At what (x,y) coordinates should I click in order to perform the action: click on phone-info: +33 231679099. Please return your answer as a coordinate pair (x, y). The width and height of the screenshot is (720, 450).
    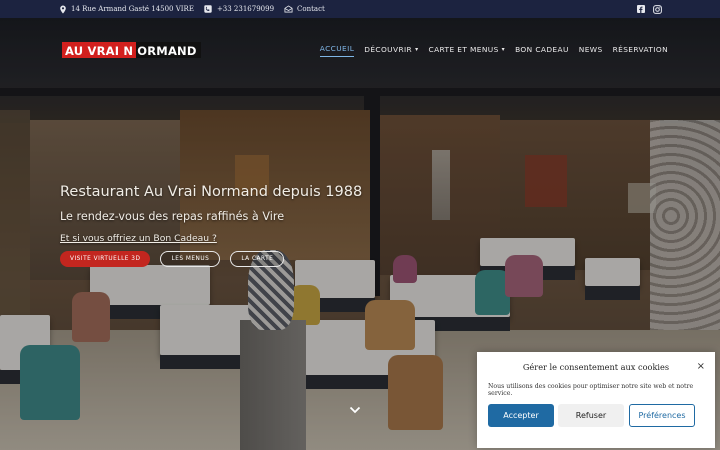
    Looking at the image, I should click on (239, 9).